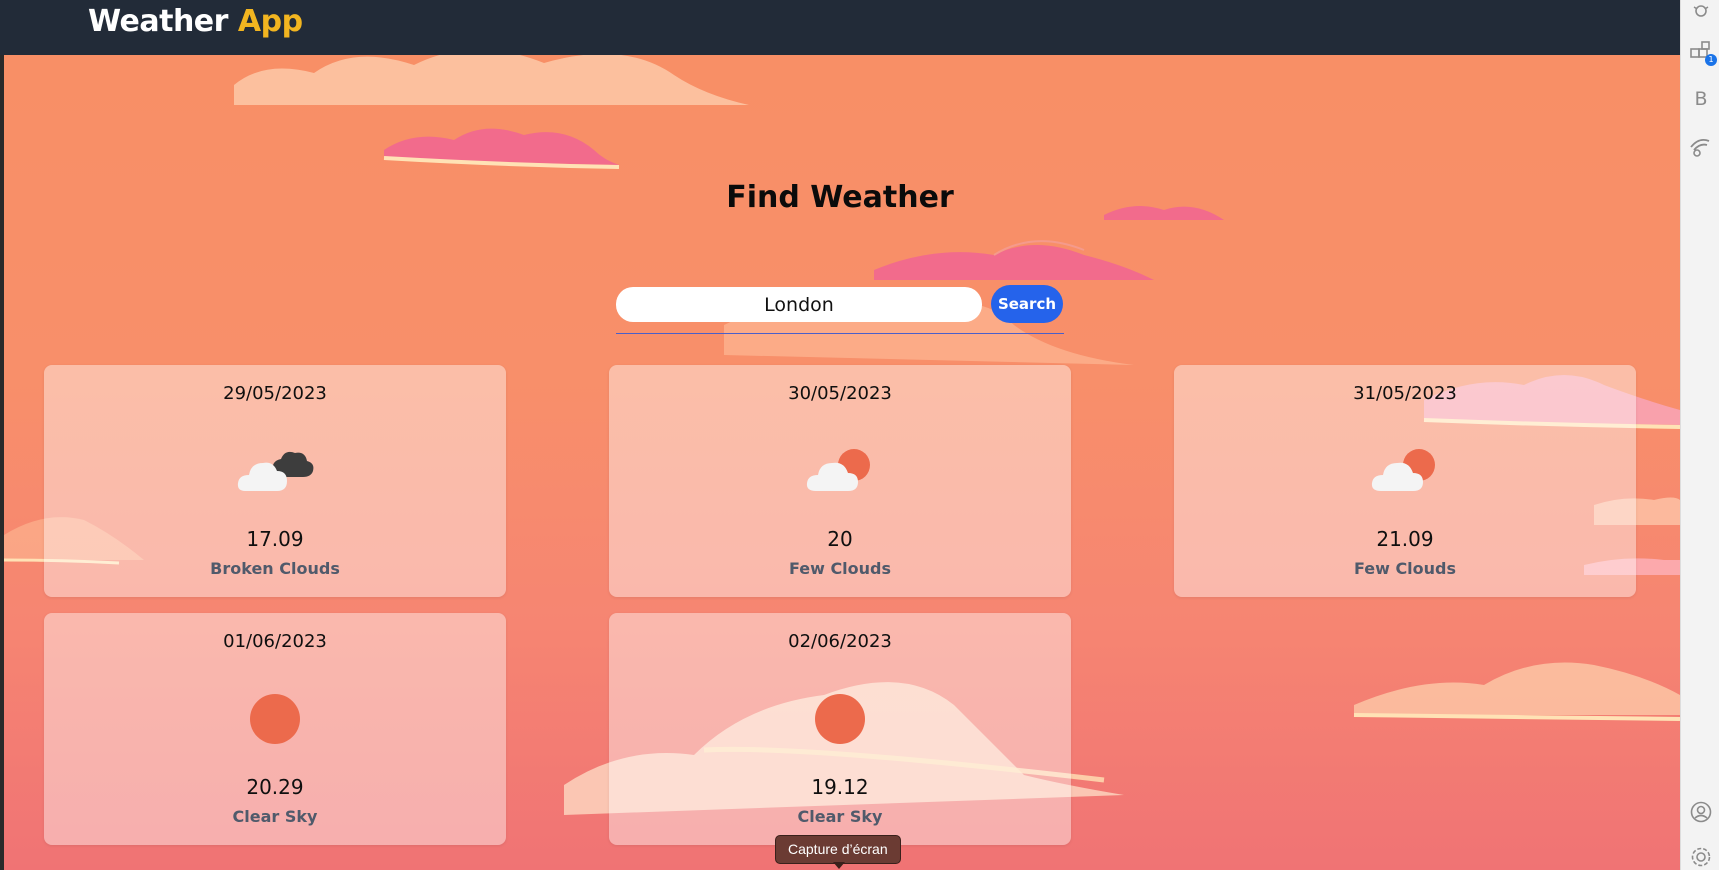 The height and width of the screenshot is (870, 1719). What do you see at coordinates (1701, 99) in the screenshot?
I see `bold-b-icon: B` at bounding box center [1701, 99].